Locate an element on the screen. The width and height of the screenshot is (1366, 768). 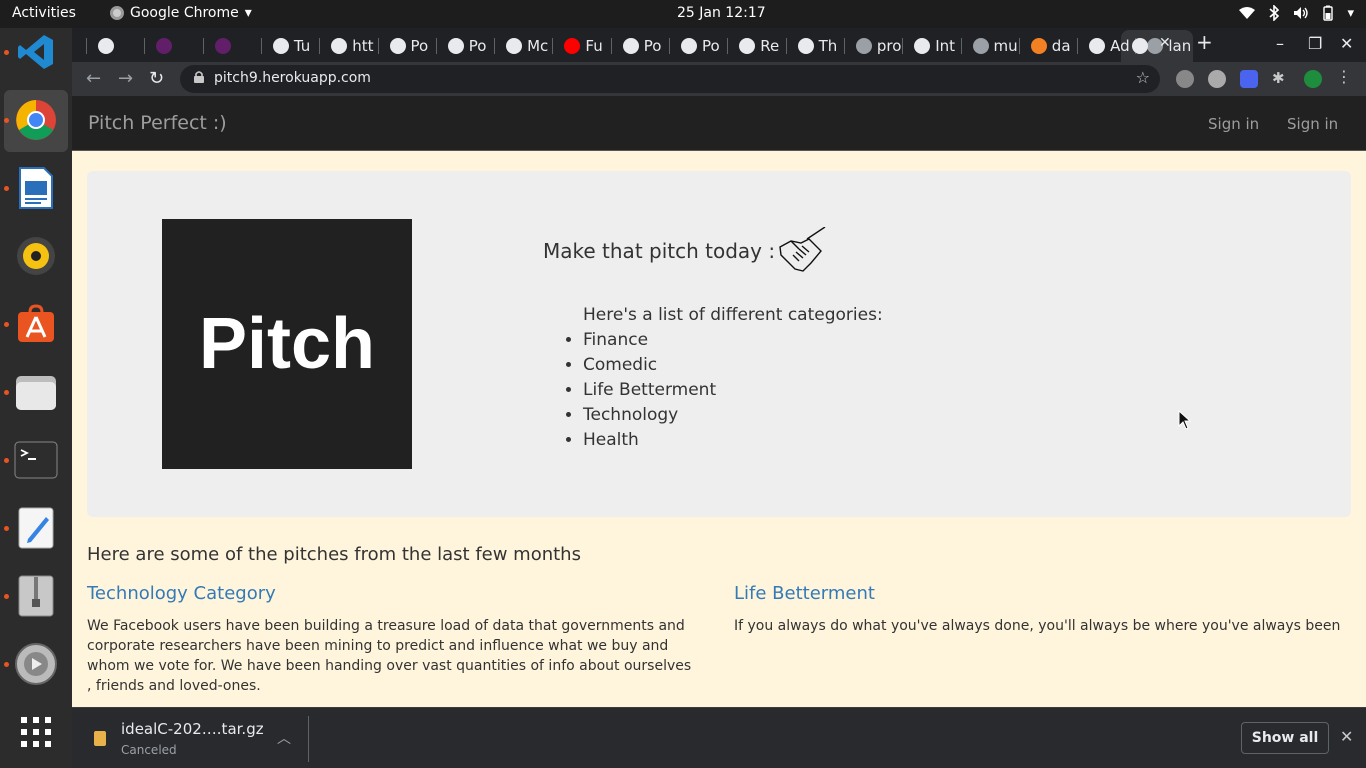
list-item: Finance is located at coordinates (649, 342).